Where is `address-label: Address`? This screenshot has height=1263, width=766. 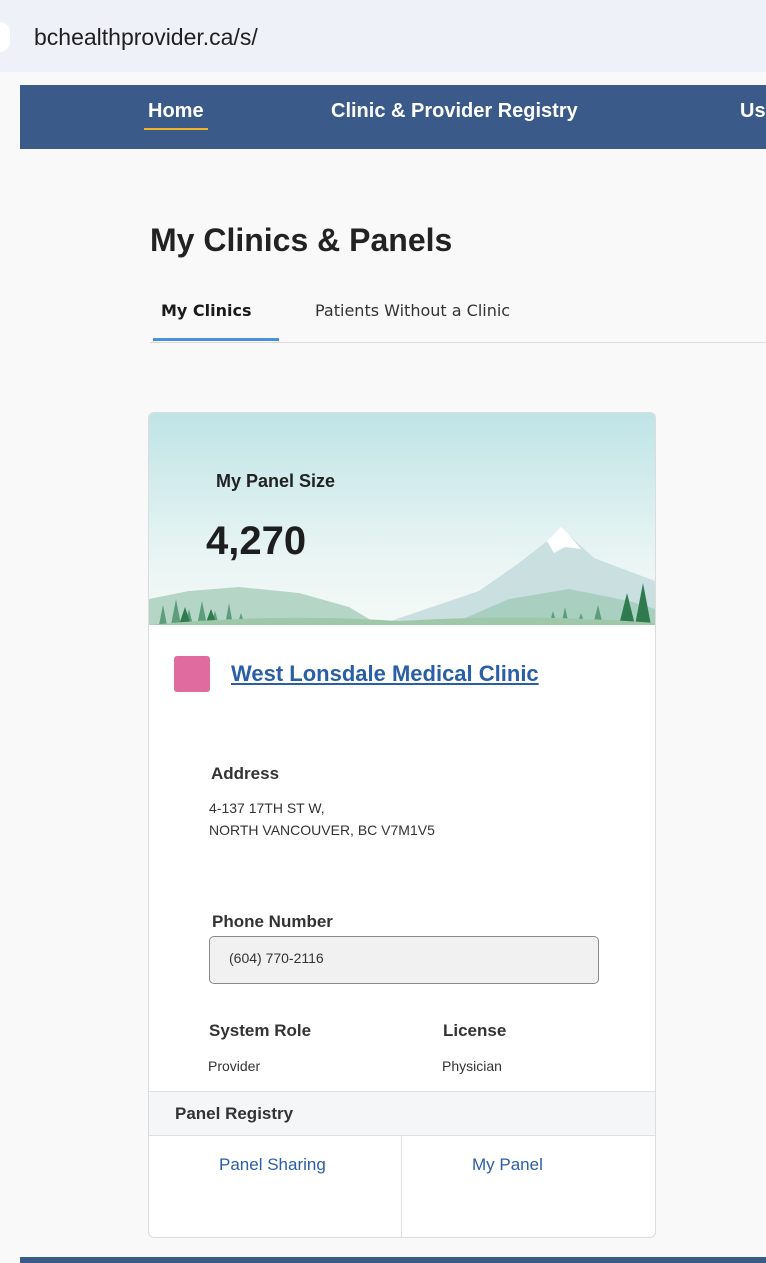
address-label: Address is located at coordinates (245, 773).